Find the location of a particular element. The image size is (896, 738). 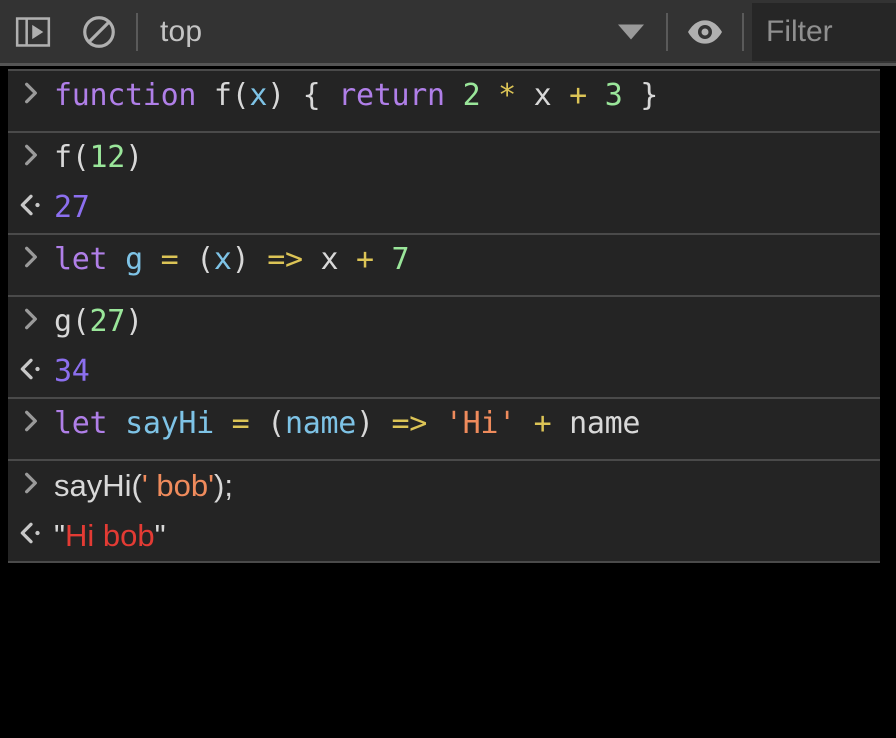

console-input-line: g(27) is located at coordinates (444, 322).